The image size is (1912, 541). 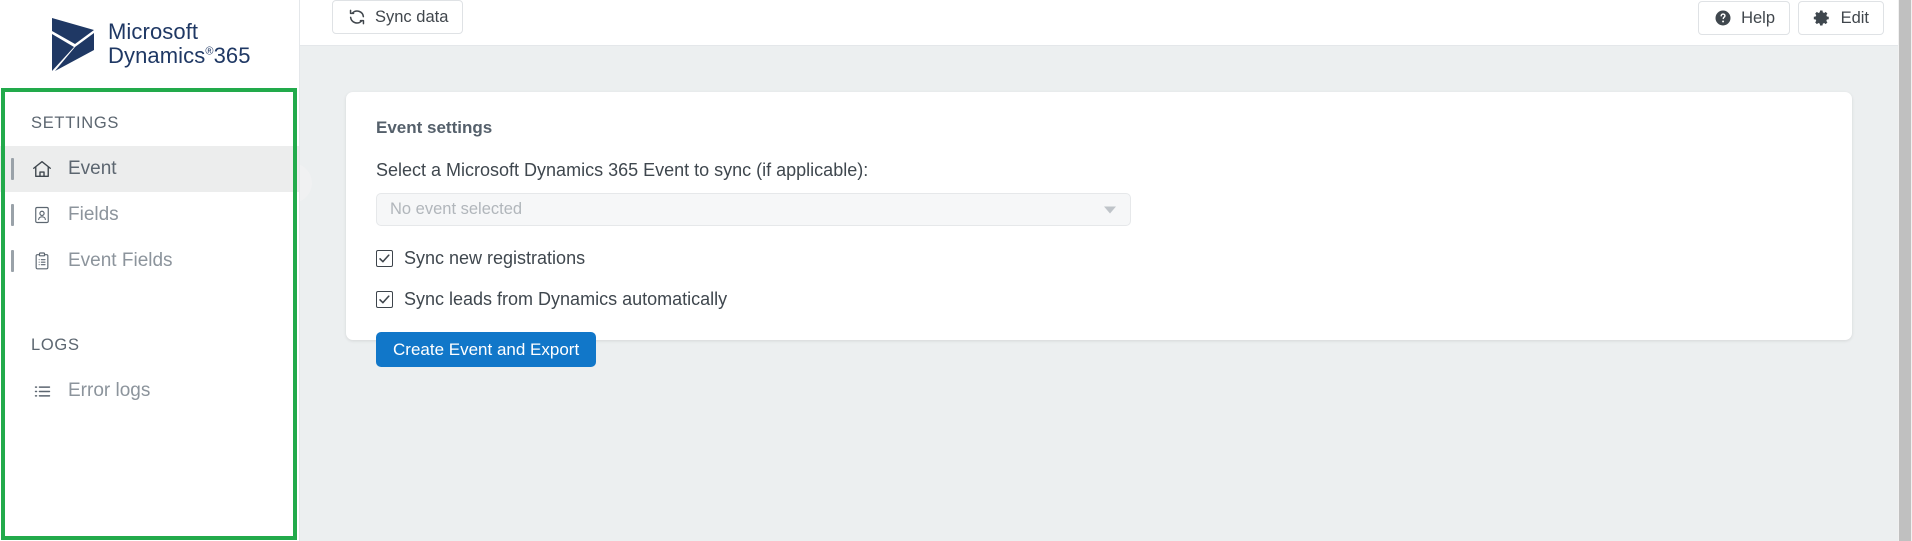 What do you see at coordinates (495, 258) in the screenshot?
I see `sync-new-registrations-label: Sync new registrations` at bounding box center [495, 258].